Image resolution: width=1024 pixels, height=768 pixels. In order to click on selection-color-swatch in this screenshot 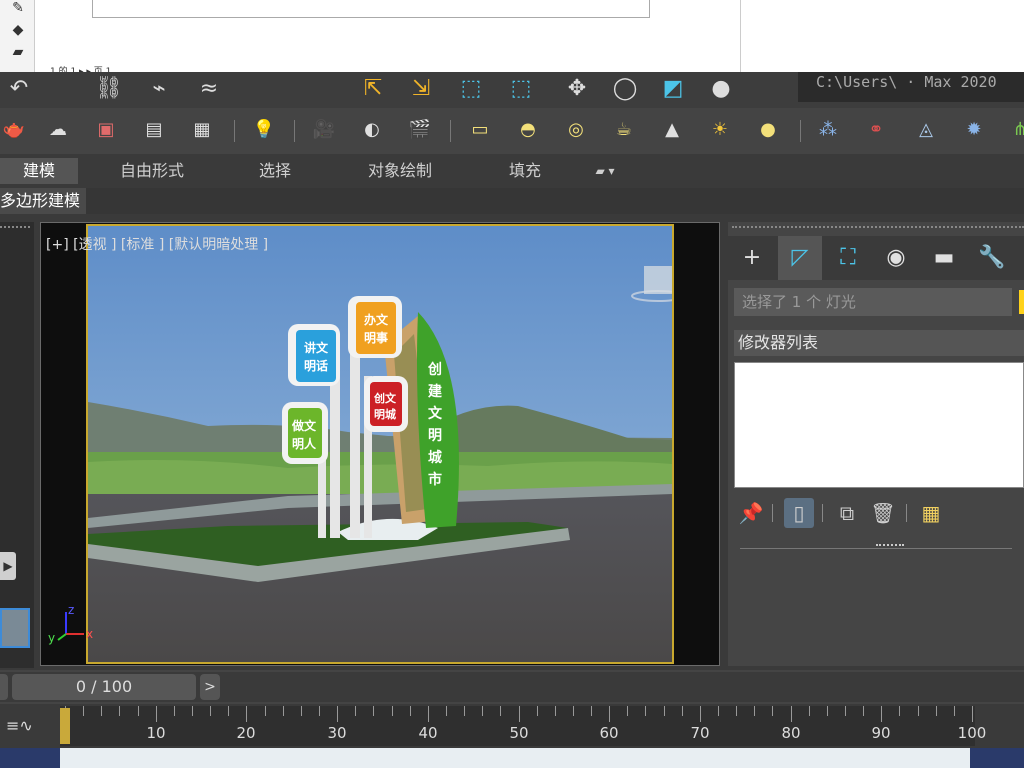, I will do `click(1021, 302)`.